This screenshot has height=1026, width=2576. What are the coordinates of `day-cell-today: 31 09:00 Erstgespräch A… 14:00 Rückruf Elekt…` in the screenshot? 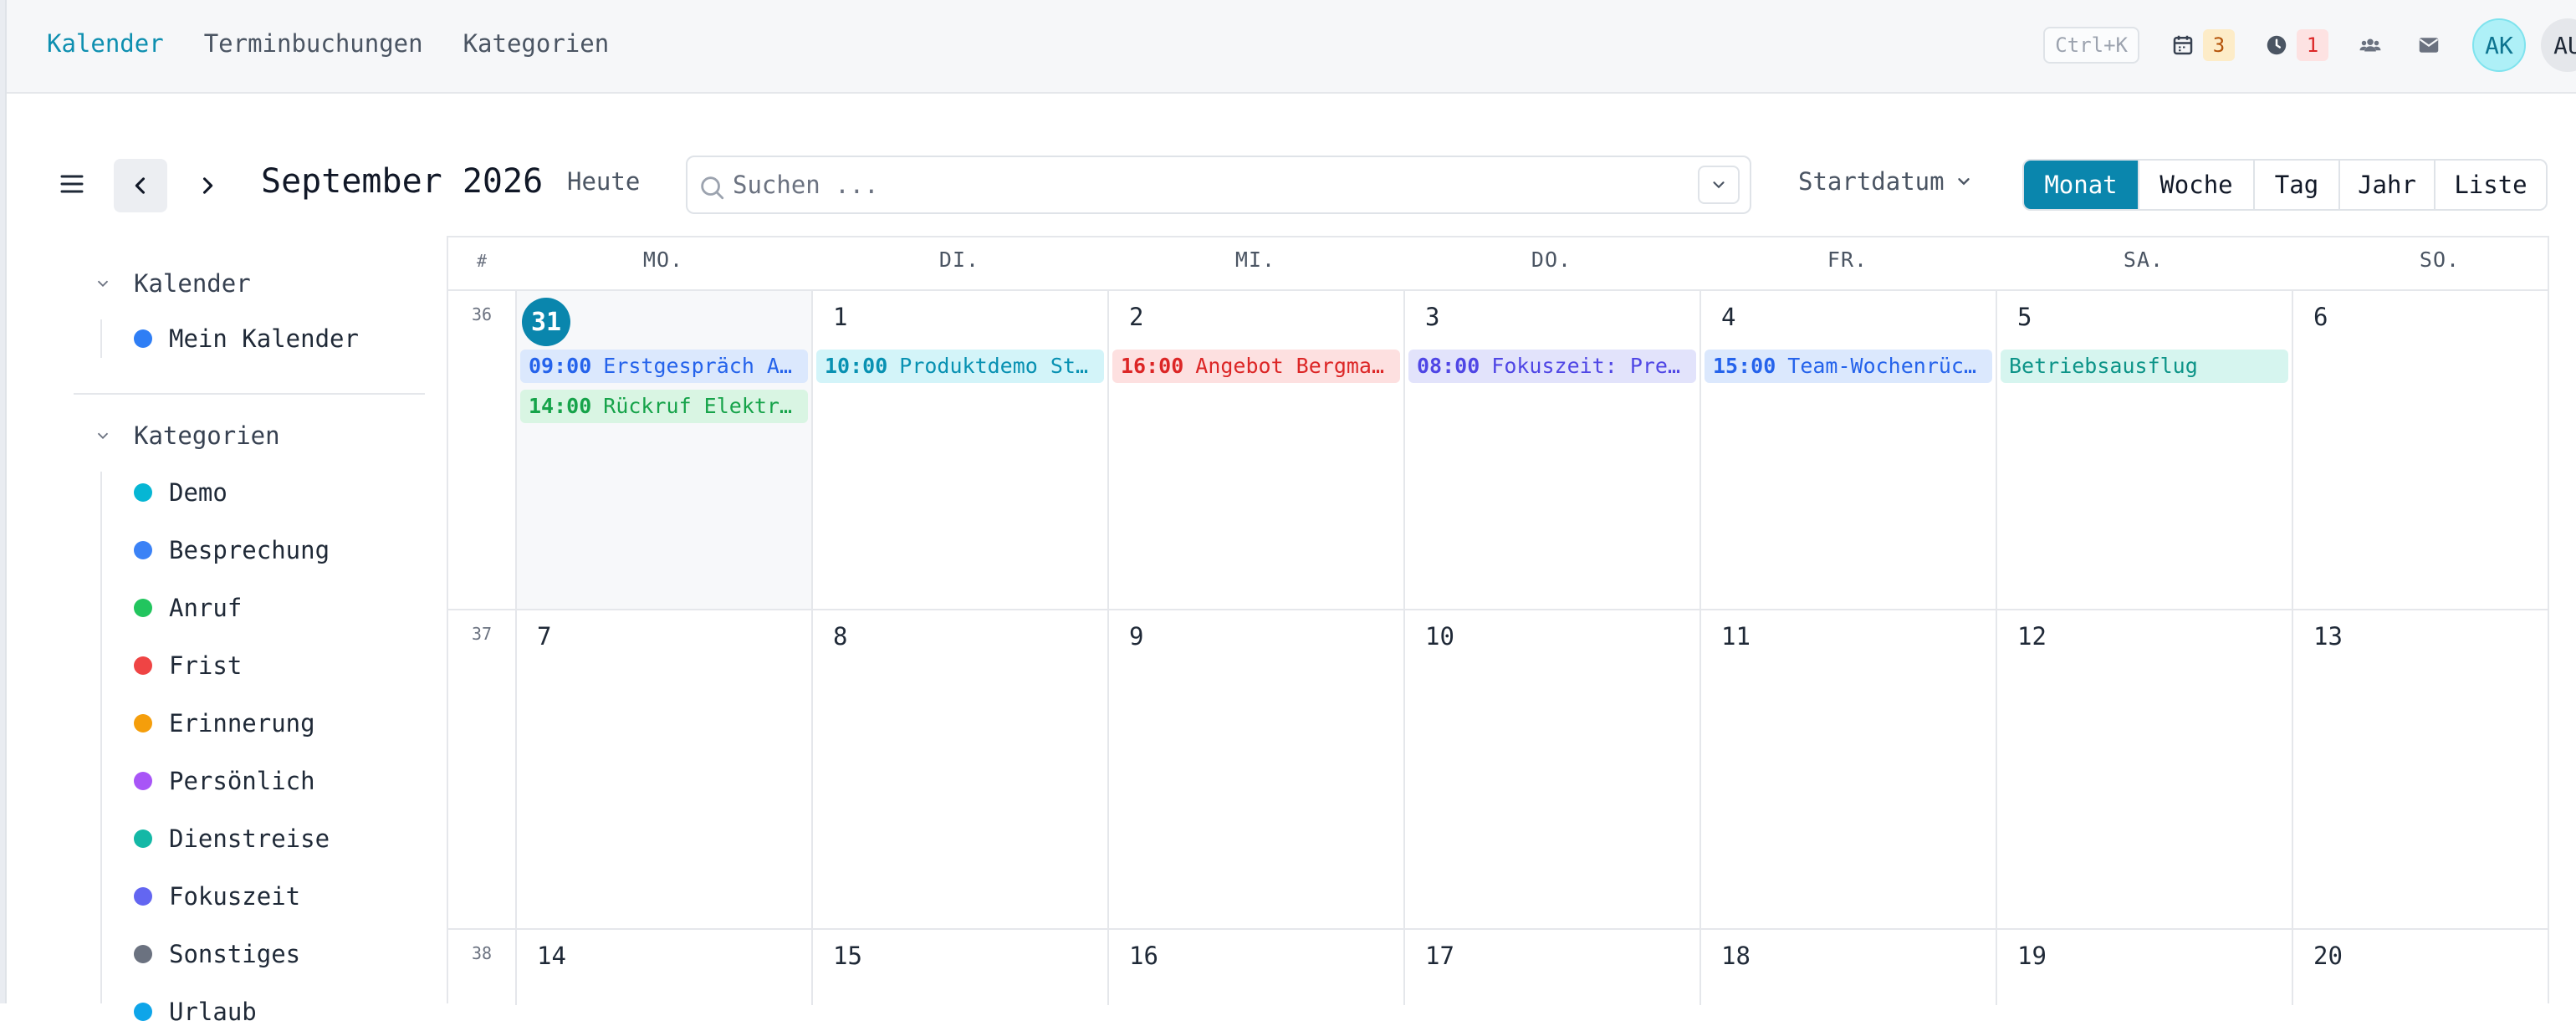 It's located at (663, 450).